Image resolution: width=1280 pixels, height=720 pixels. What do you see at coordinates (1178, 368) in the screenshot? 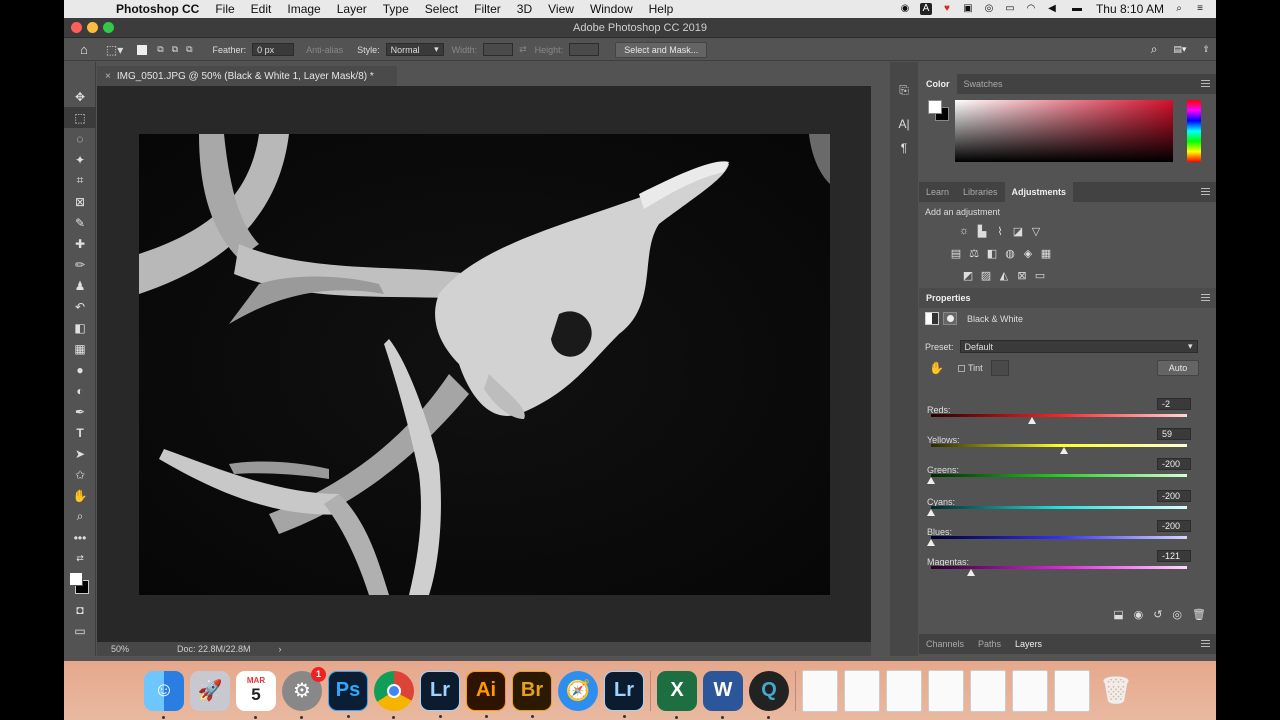
I see `auto-button: Auto` at bounding box center [1178, 368].